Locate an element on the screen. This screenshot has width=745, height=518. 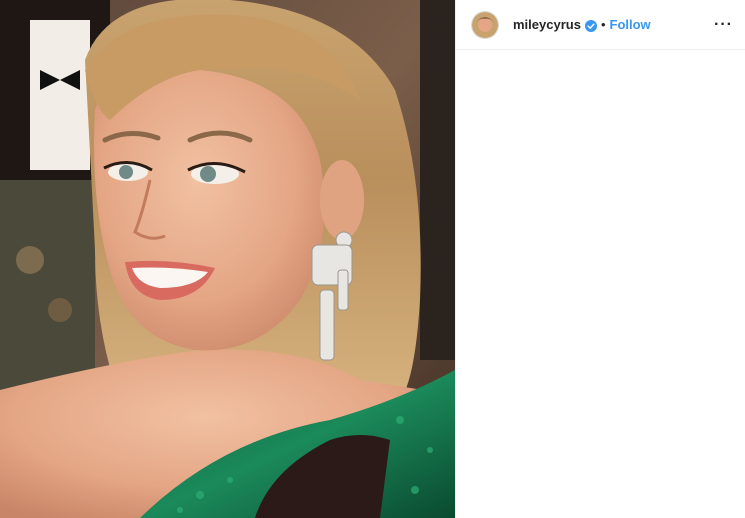
avatar is located at coordinates (485, 24).